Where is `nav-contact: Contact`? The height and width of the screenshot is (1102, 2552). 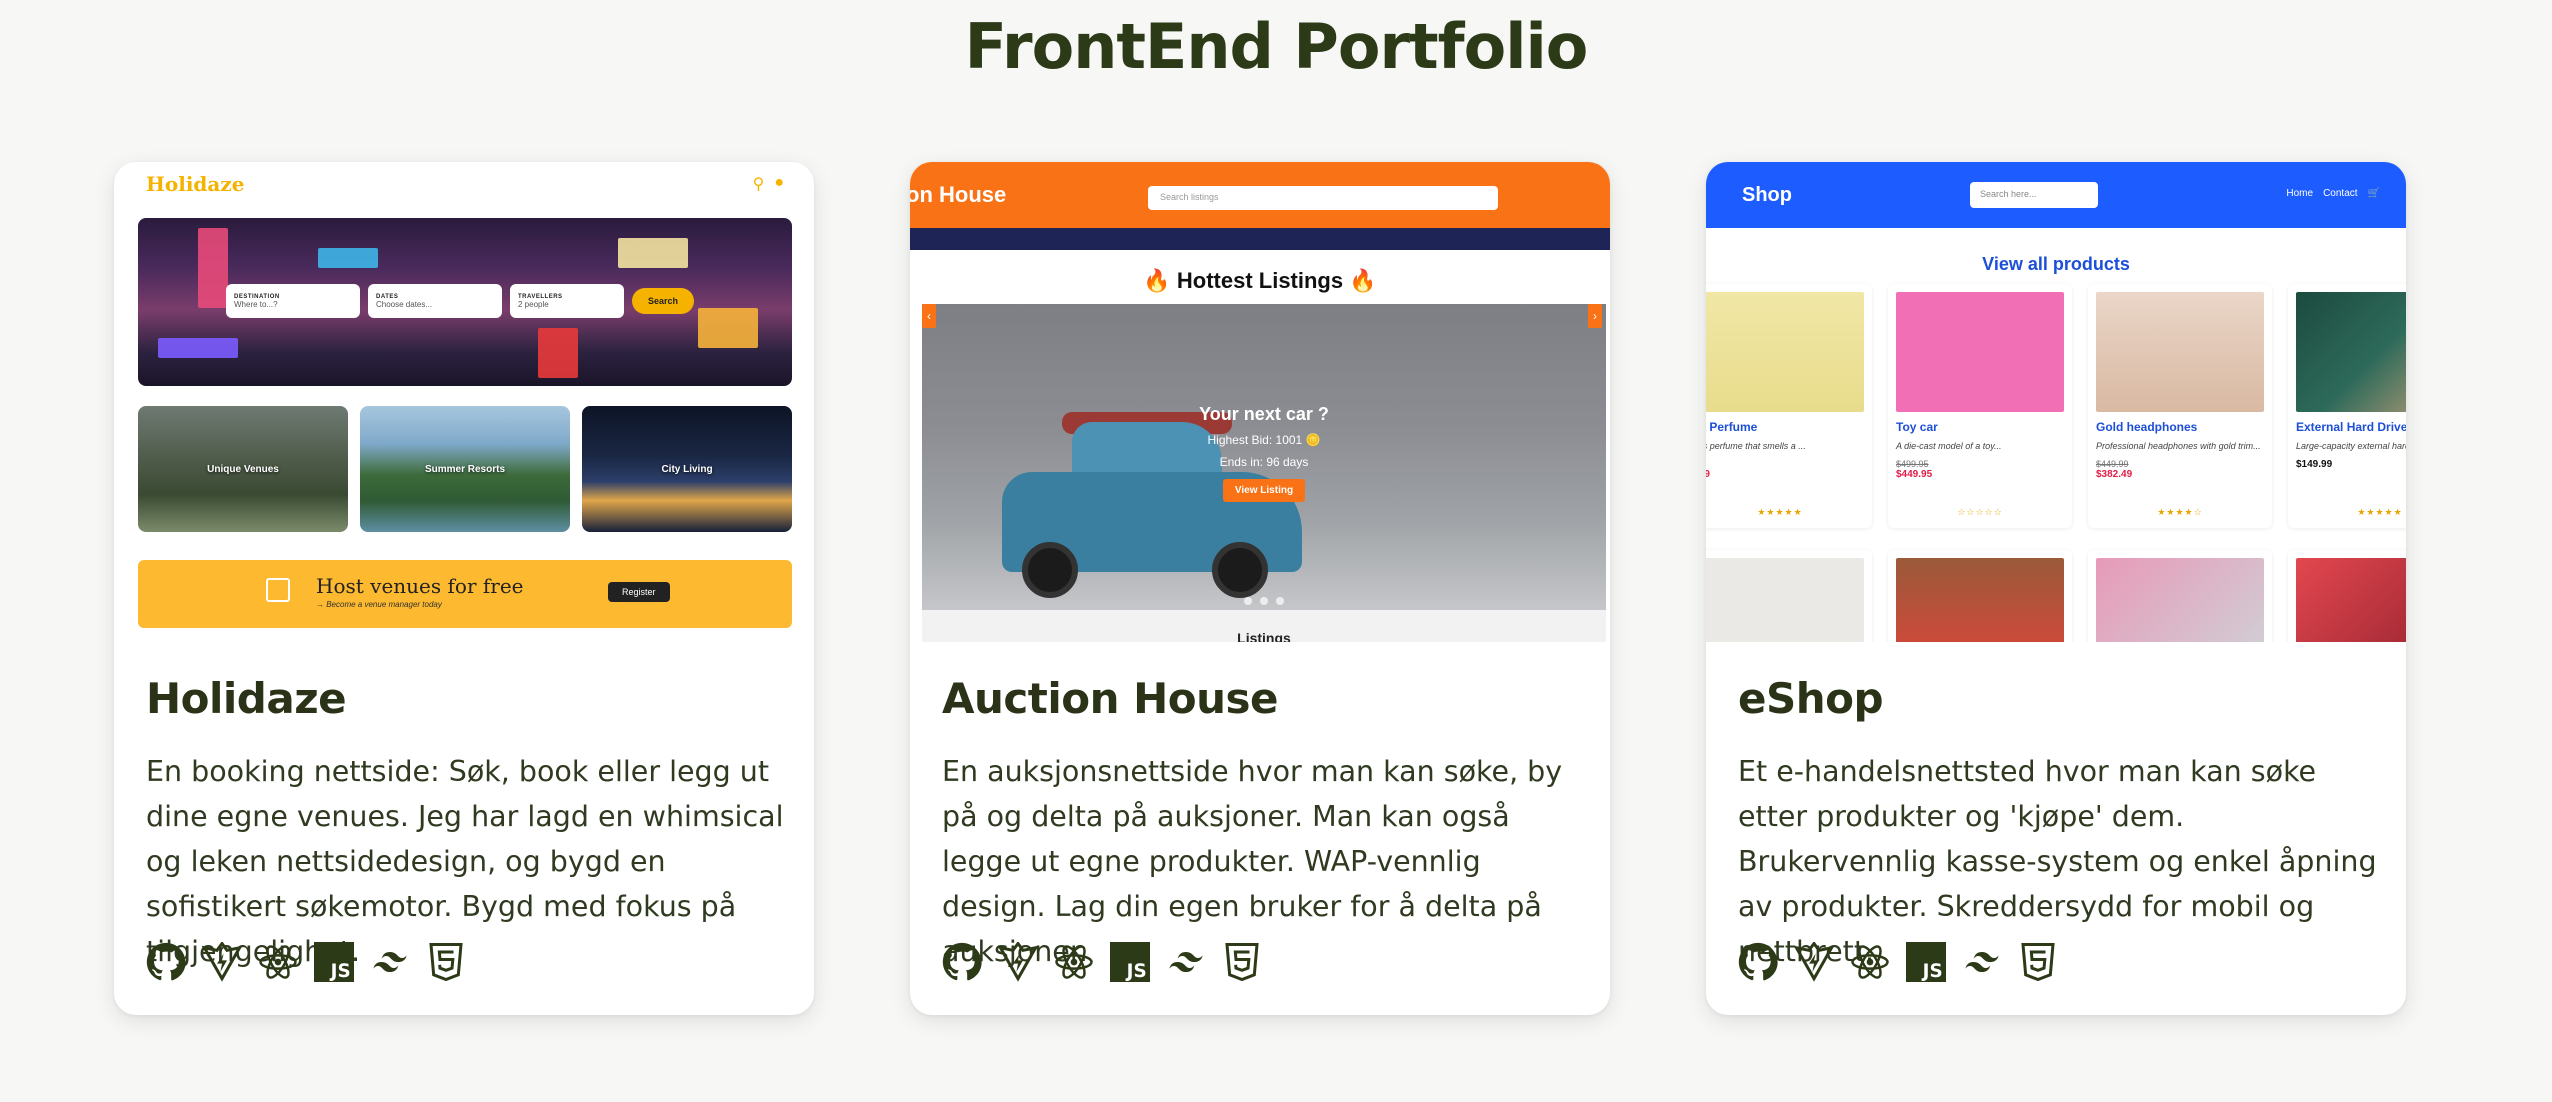
nav-contact: Contact is located at coordinates (2340, 193).